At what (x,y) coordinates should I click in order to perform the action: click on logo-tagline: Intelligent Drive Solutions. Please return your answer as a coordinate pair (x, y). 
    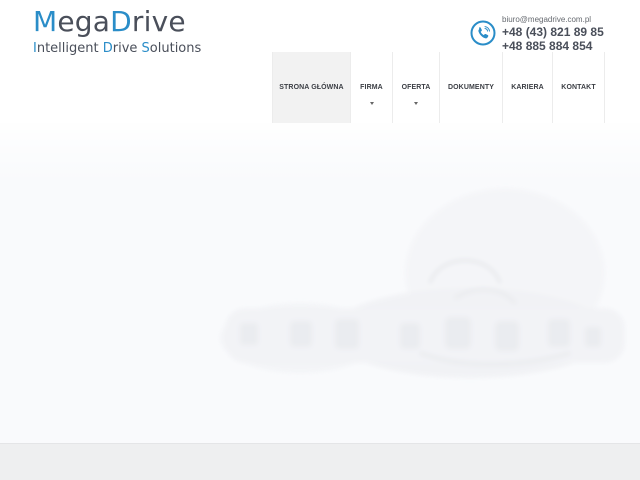
    Looking at the image, I should click on (117, 48).